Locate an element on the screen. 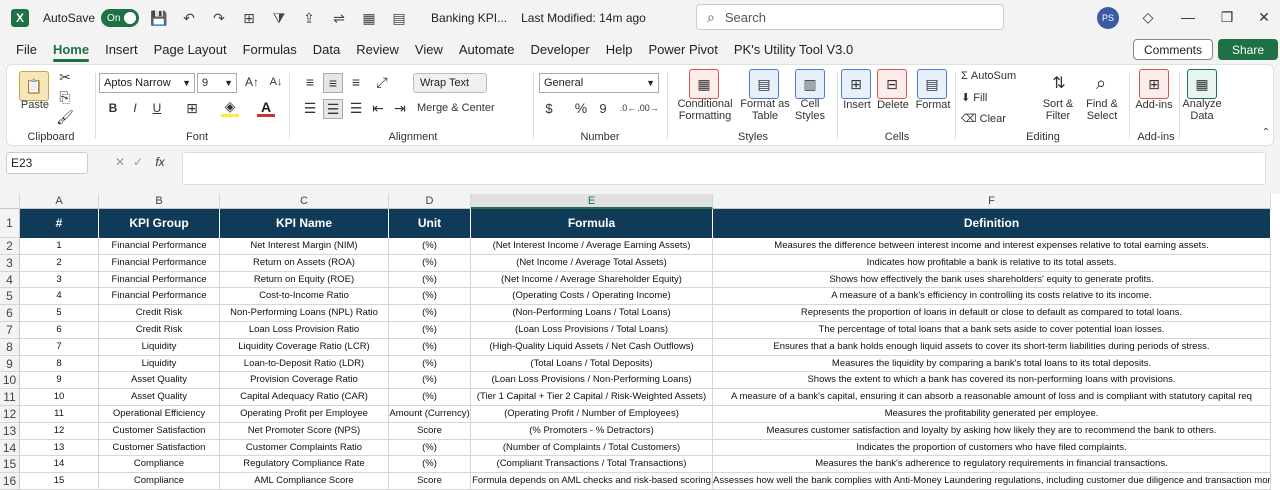  calculator-icon: ▤ is located at coordinates (399, 18).